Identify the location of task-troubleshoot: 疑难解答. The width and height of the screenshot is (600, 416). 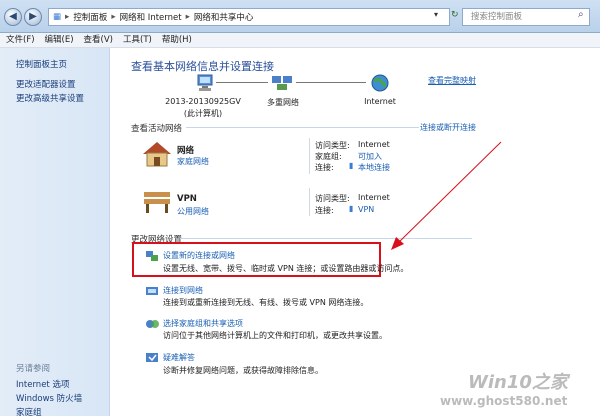
(179, 357).